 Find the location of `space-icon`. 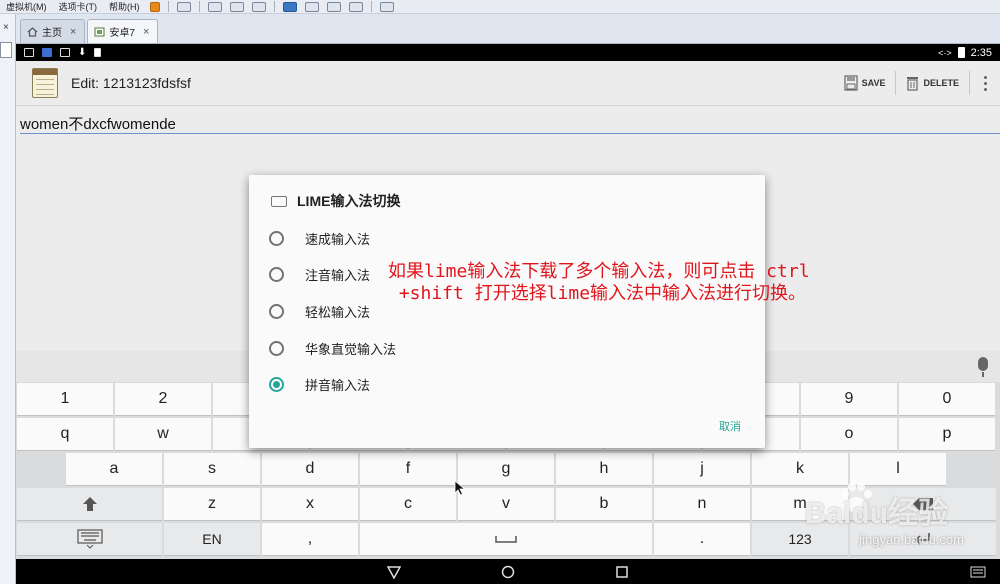

space-icon is located at coordinates (506, 539).